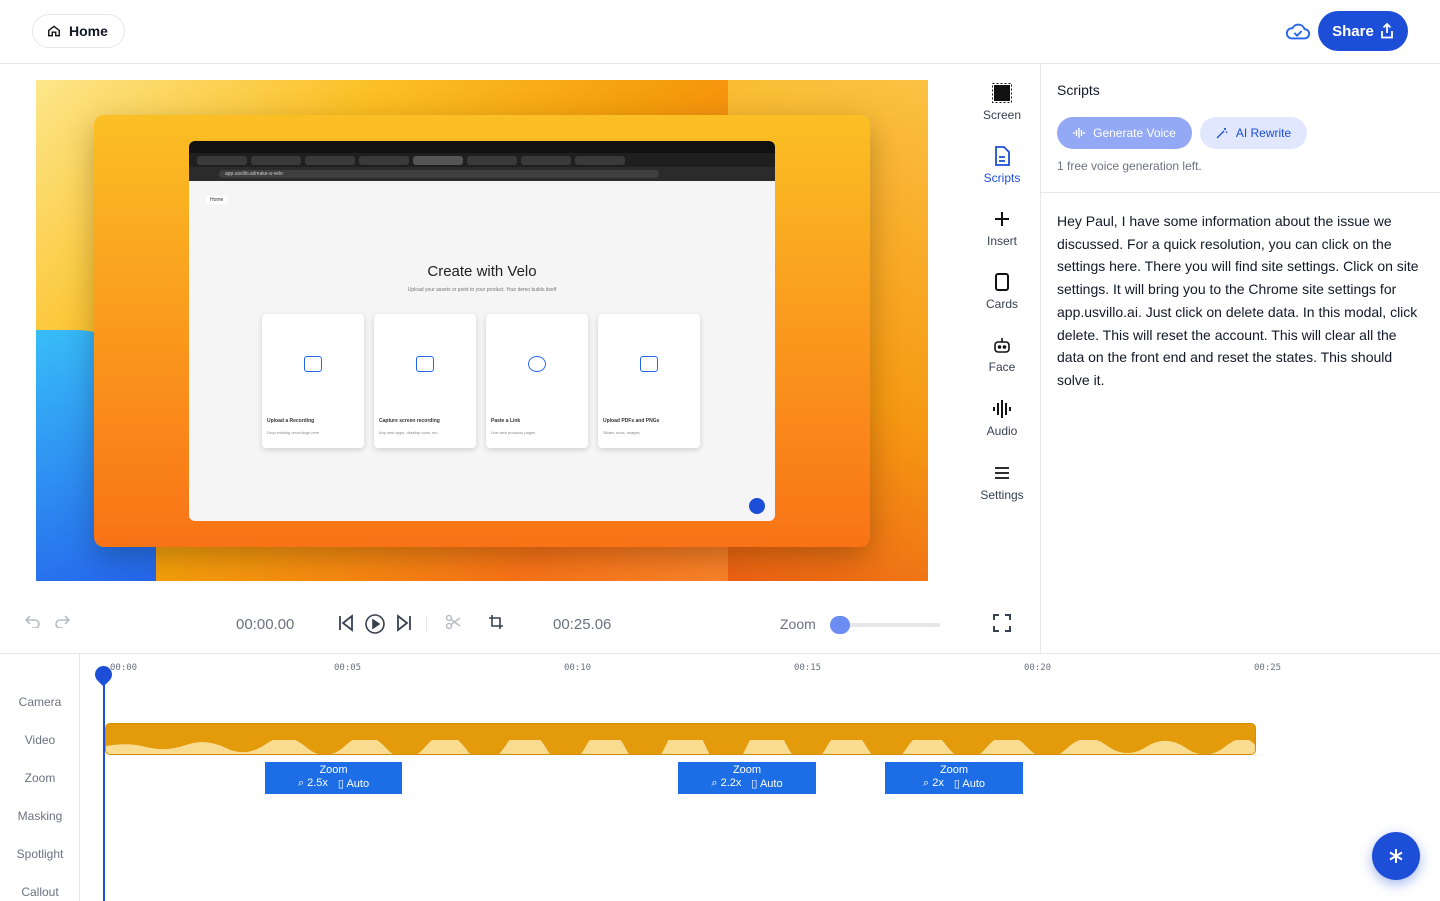  Describe the element at coordinates (265, 624) in the screenshot. I see `current-time: 00:00.00` at that location.